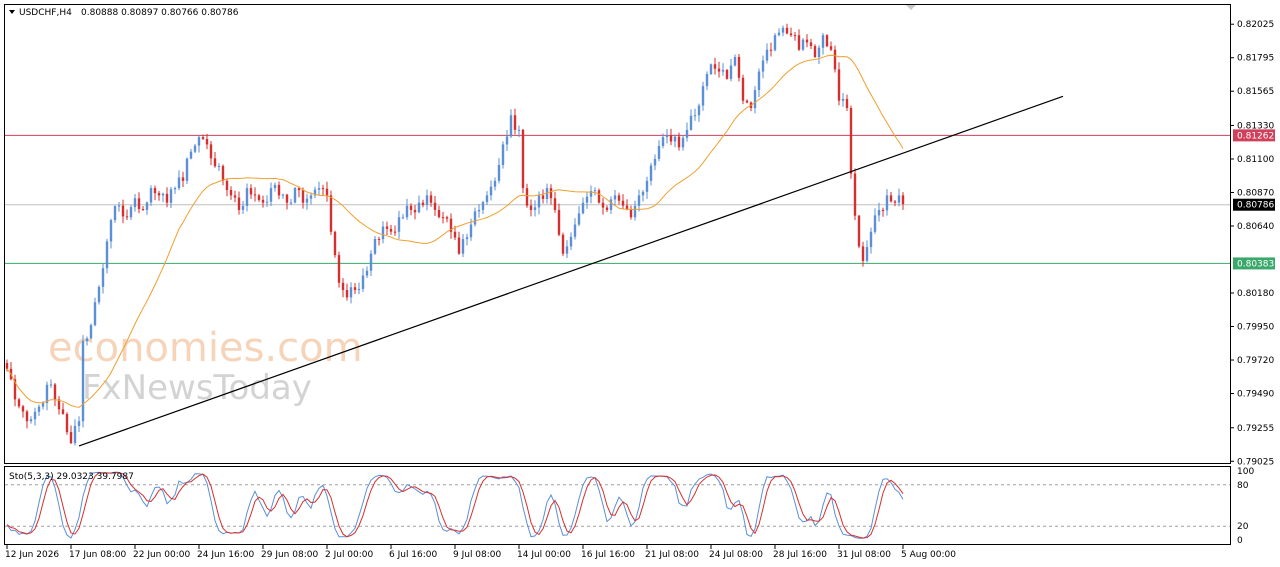 The height and width of the screenshot is (567, 1280). Describe the element at coordinates (1255, 294) in the screenshot. I see `price-tick-label: 0.80180` at that location.